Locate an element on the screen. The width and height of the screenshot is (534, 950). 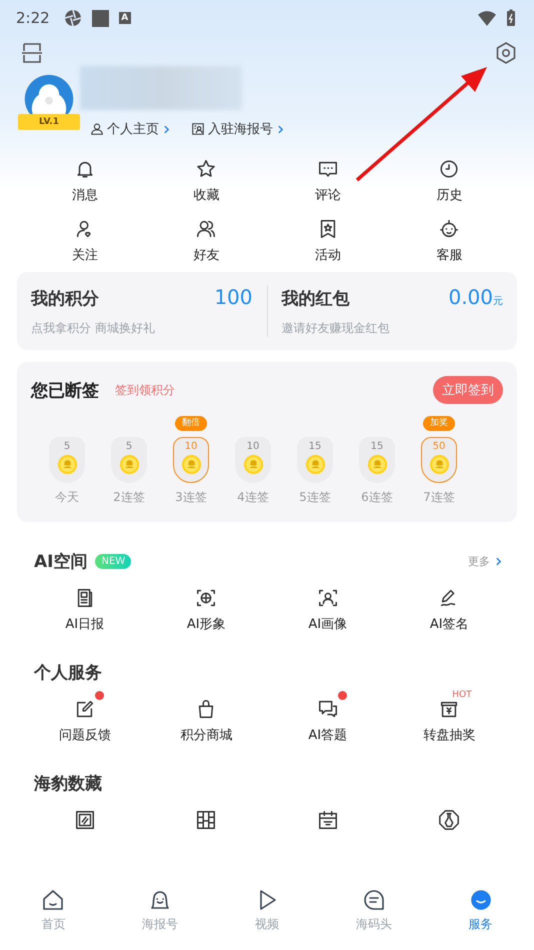
support-icon is located at coordinates (449, 229).